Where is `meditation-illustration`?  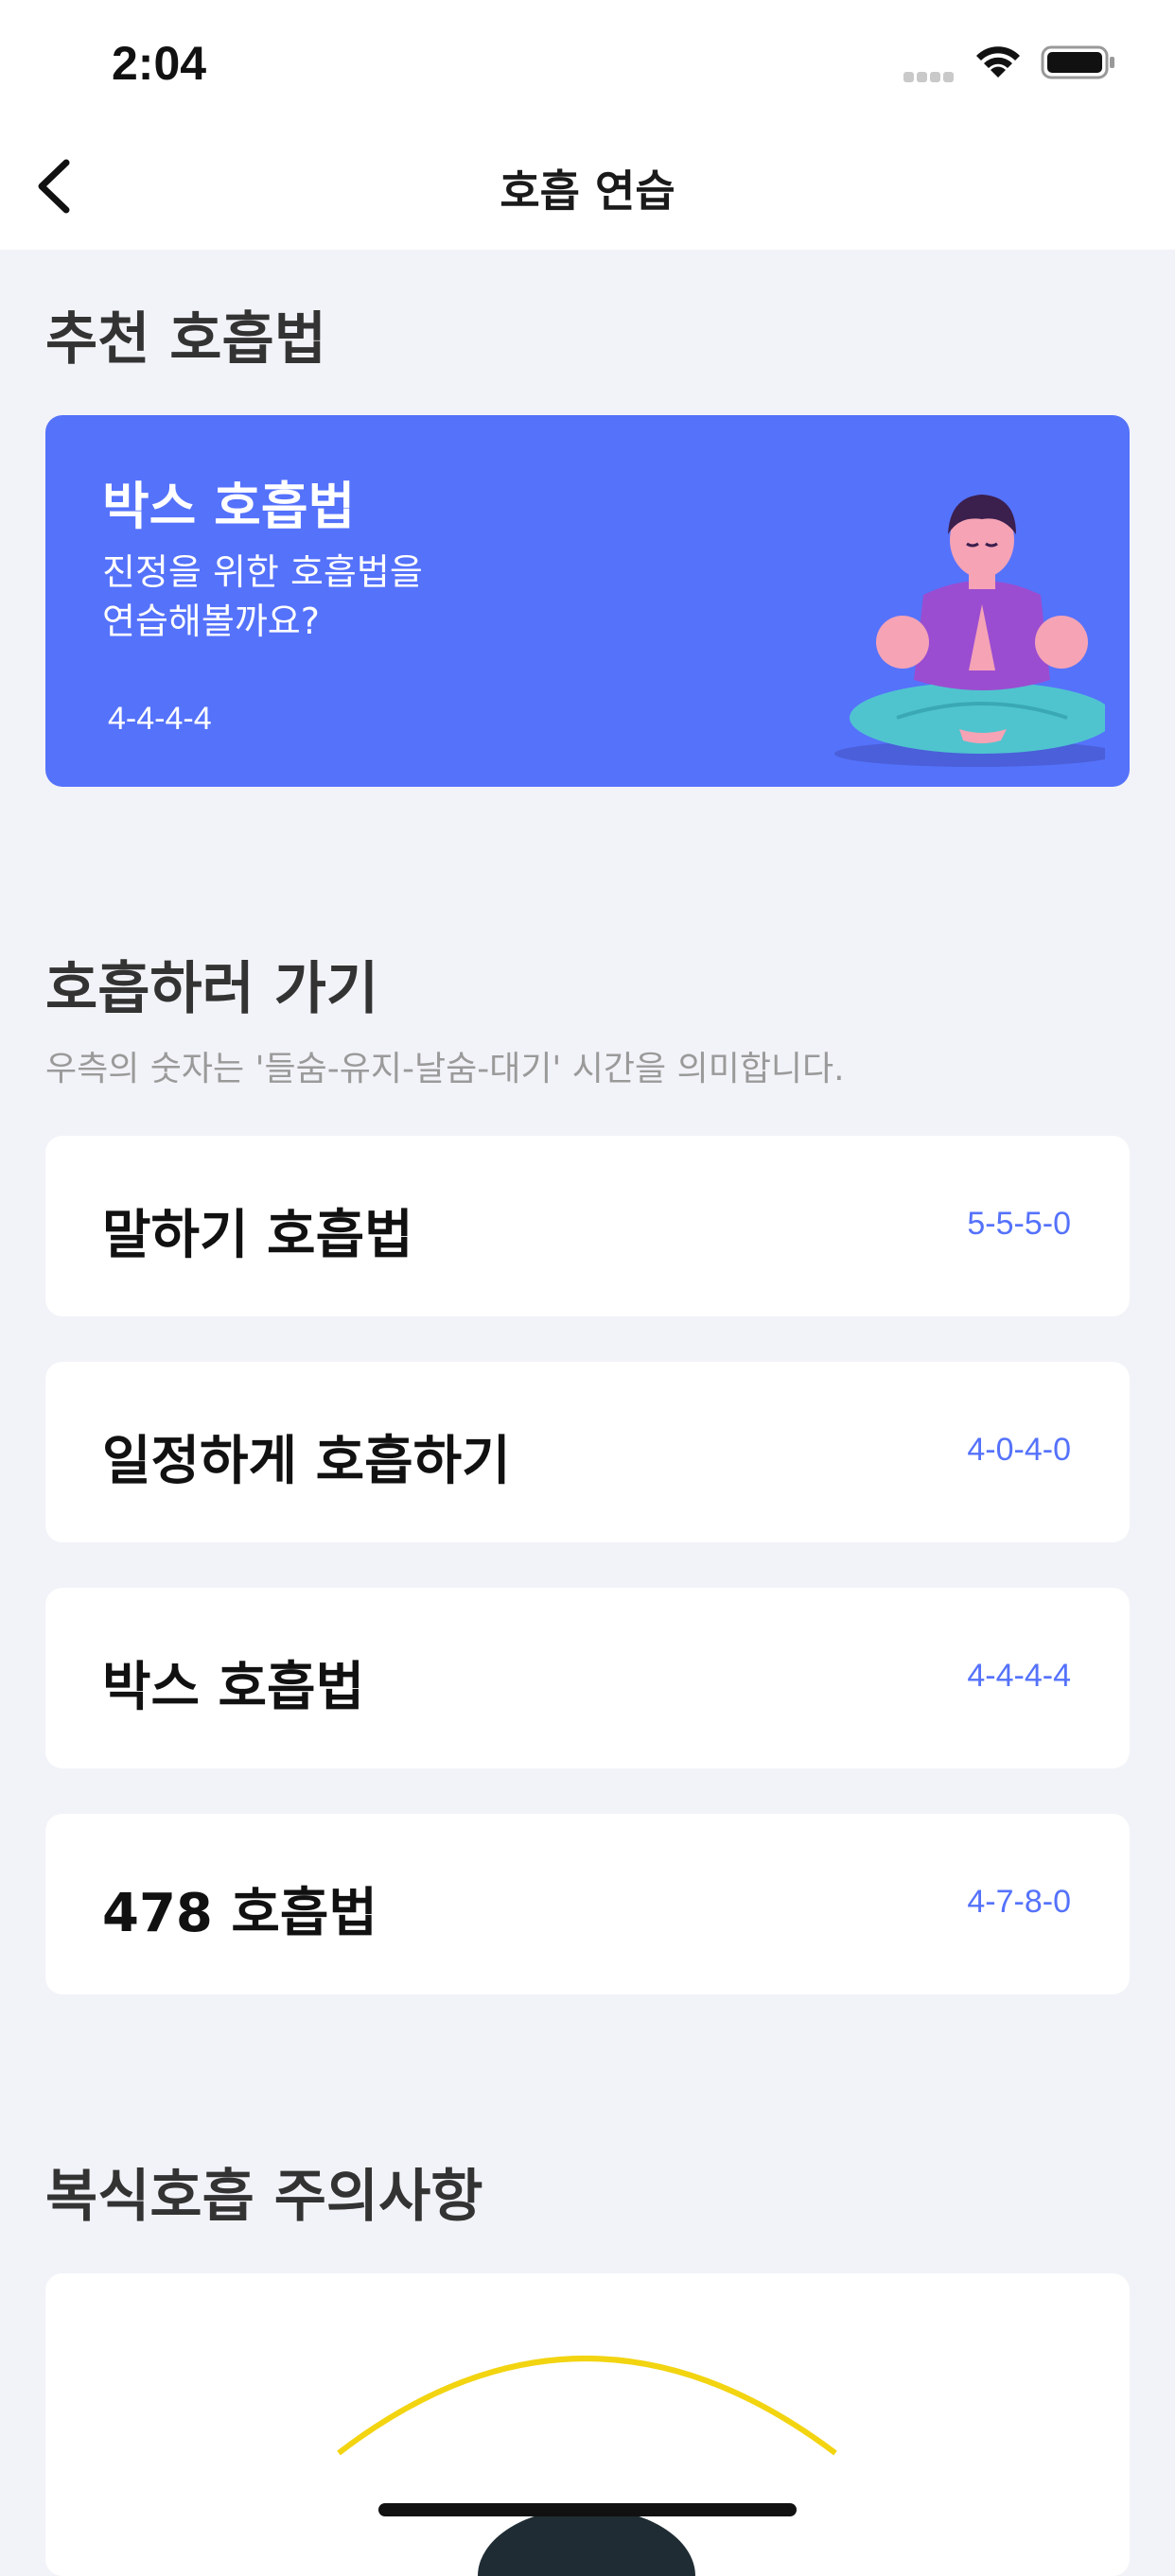
meditation-illustration is located at coordinates (970, 631).